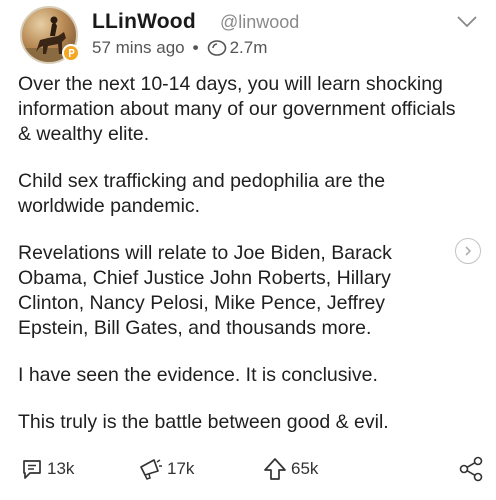  I want to click on eye-icon, so click(217, 48).